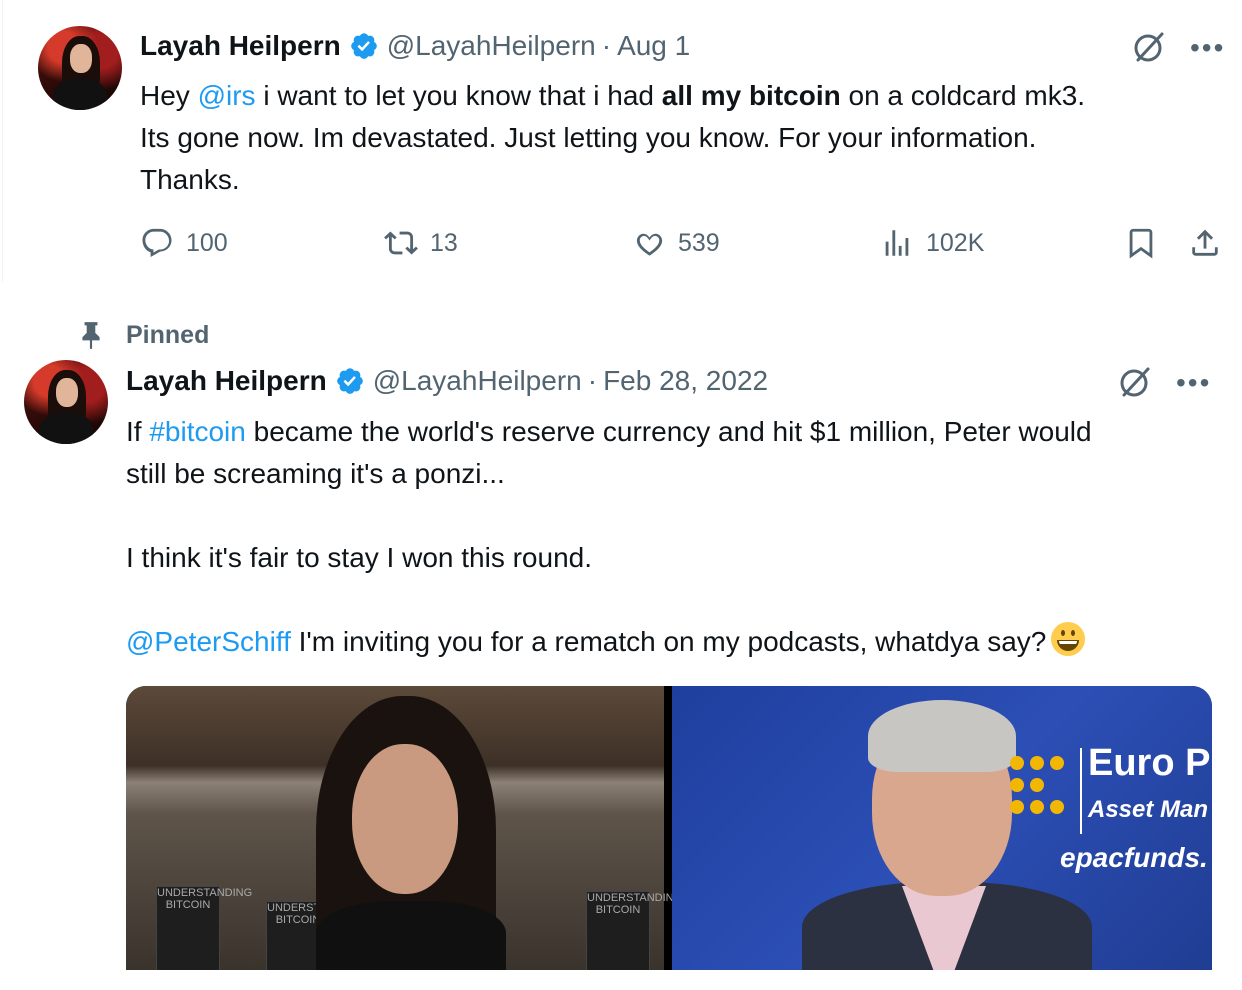  Describe the element at coordinates (751, 95) in the screenshot. I see `bold-text: all my bitcoin` at that location.